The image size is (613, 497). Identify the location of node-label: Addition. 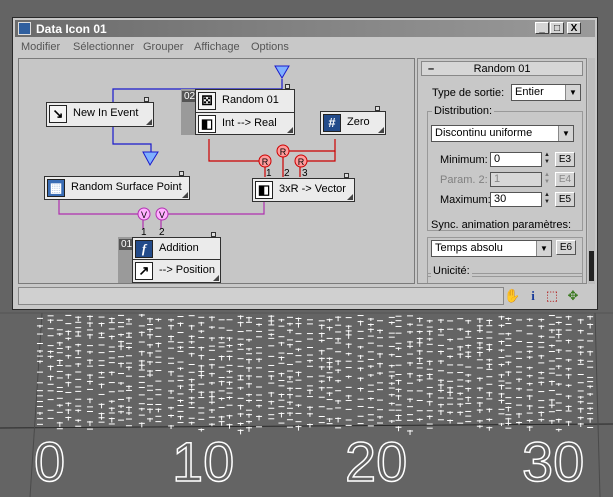
(179, 248).